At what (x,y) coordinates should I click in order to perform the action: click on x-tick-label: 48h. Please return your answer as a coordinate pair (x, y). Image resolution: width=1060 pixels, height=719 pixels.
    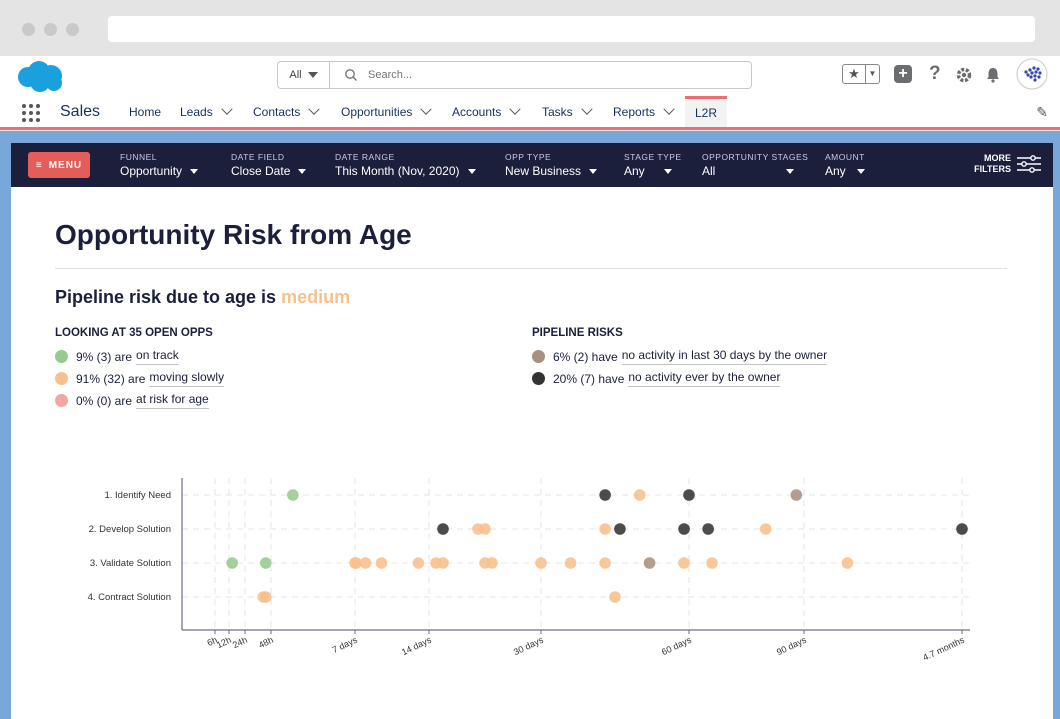
    Looking at the image, I should click on (266, 642).